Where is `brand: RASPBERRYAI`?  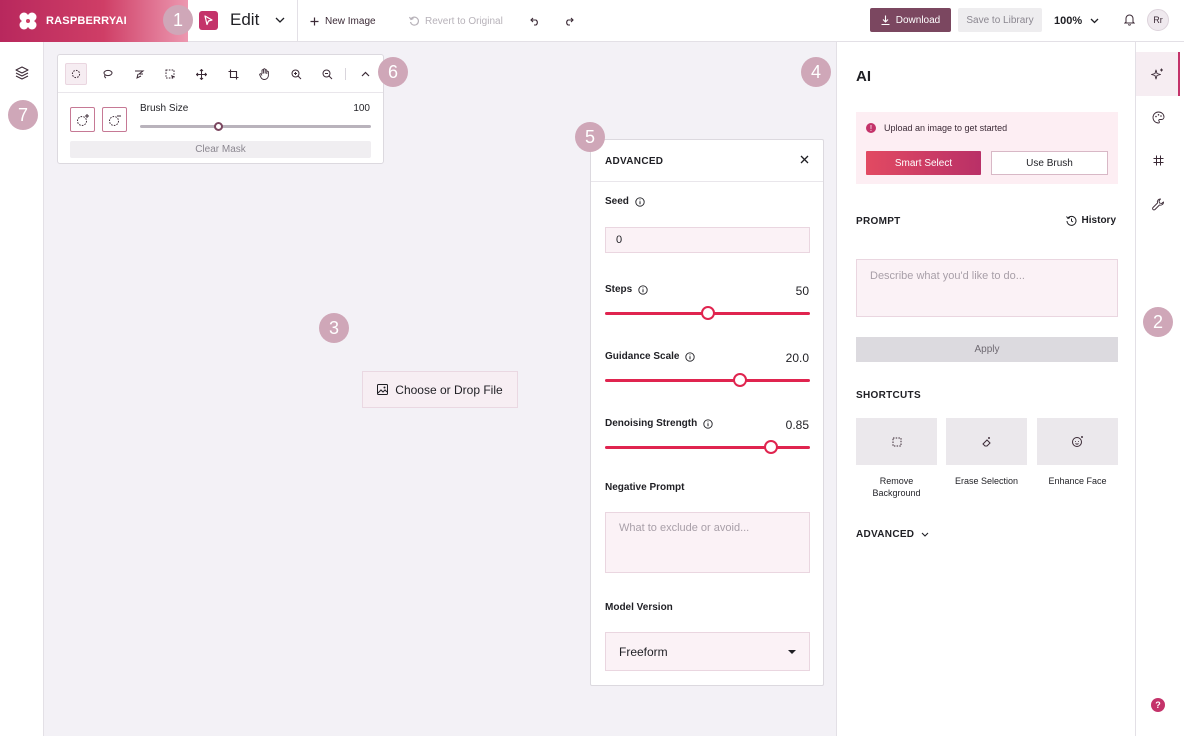
brand: RASPBERRYAI is located at coordinates (94, 21).